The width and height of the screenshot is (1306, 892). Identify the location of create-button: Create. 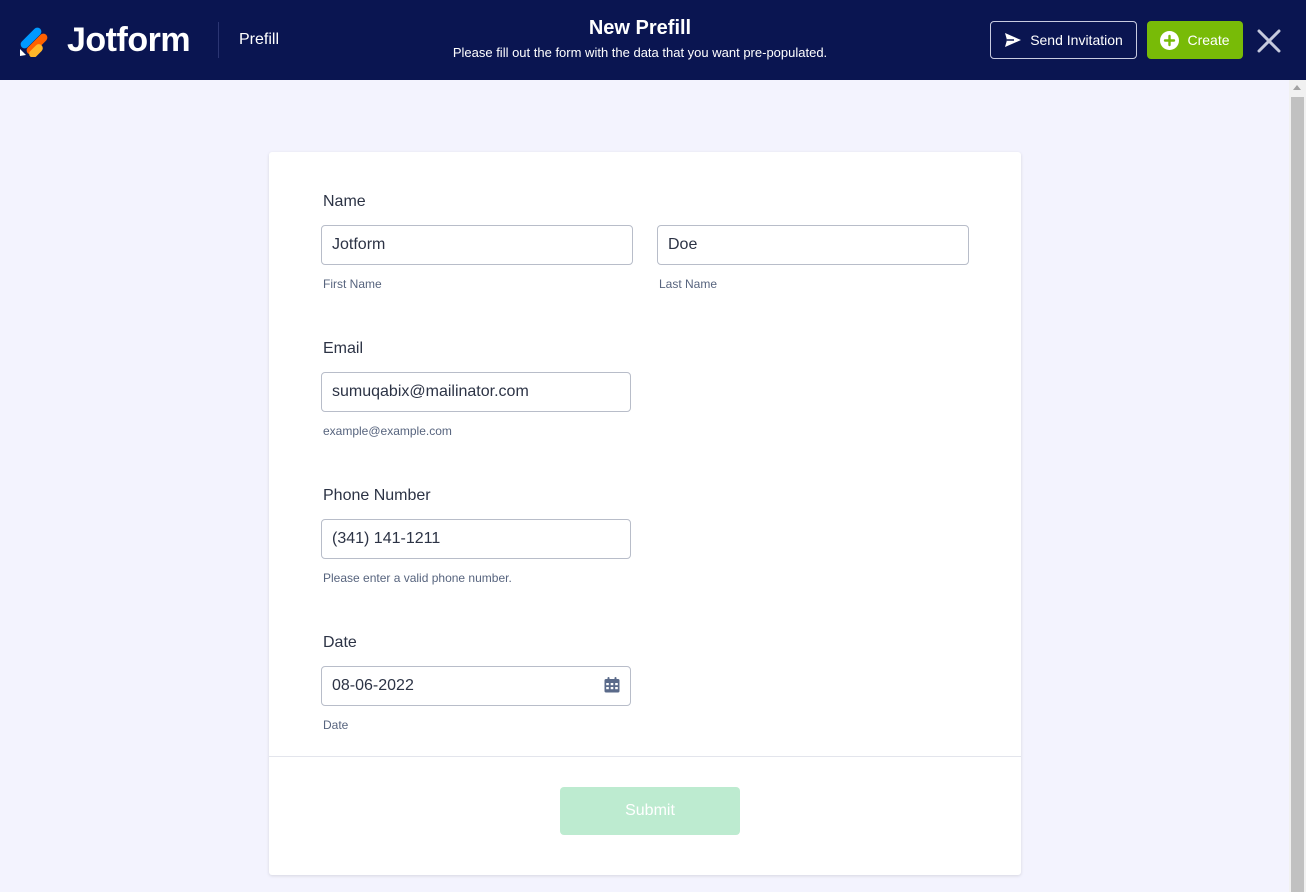
(1195, 40).